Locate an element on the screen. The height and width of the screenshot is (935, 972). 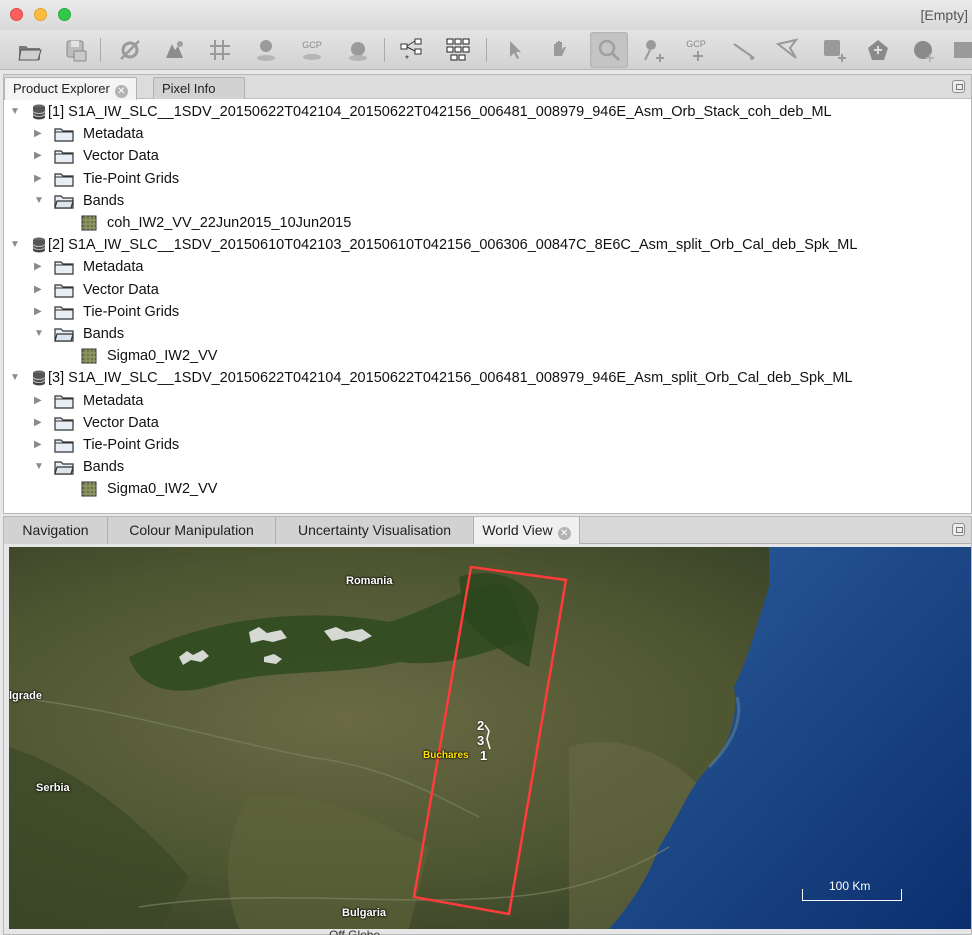
tab-uncertainty-visualisation-label: Uncertainty Visualisation is located at coordinates (374, 530).